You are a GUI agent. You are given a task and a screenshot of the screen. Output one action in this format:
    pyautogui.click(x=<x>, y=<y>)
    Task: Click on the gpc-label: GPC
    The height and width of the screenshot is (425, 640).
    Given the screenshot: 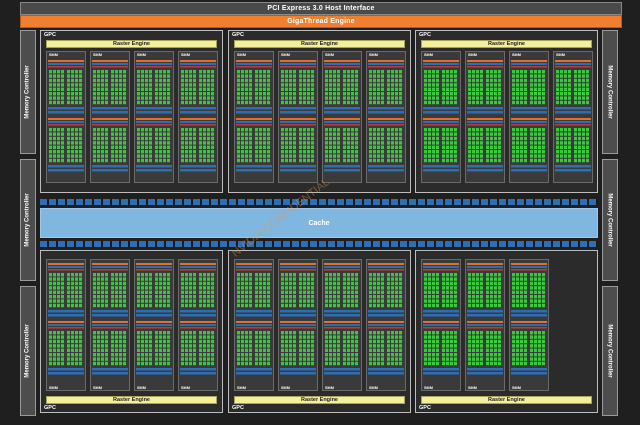 What is the action you would take?
    pyautogui.click(x=425, y=35)
    